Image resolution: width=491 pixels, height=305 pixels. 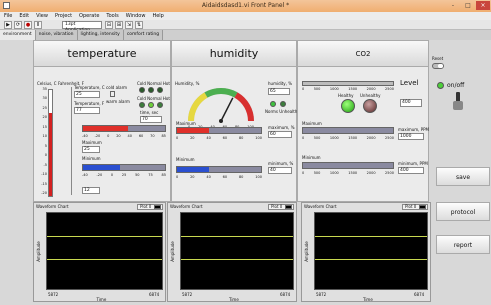 What do you see at coordinates (85, 175) in the screenshot?
I see `temp-min-tick: -40` at bounding box center [85, 175].